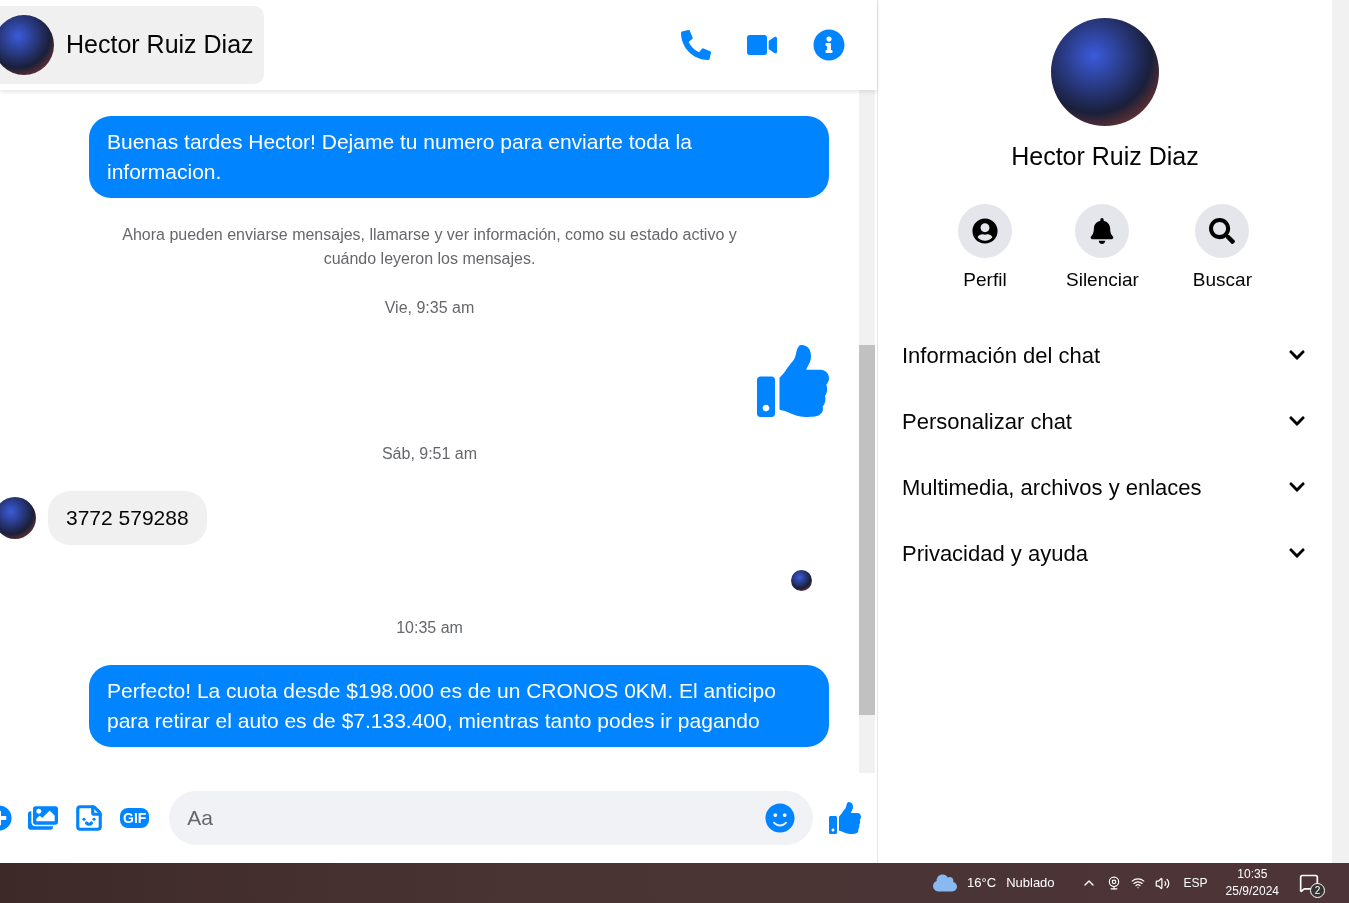  Describe the element at coordinates (829, 45) in the screenshot. I see `info-icon` at that location.